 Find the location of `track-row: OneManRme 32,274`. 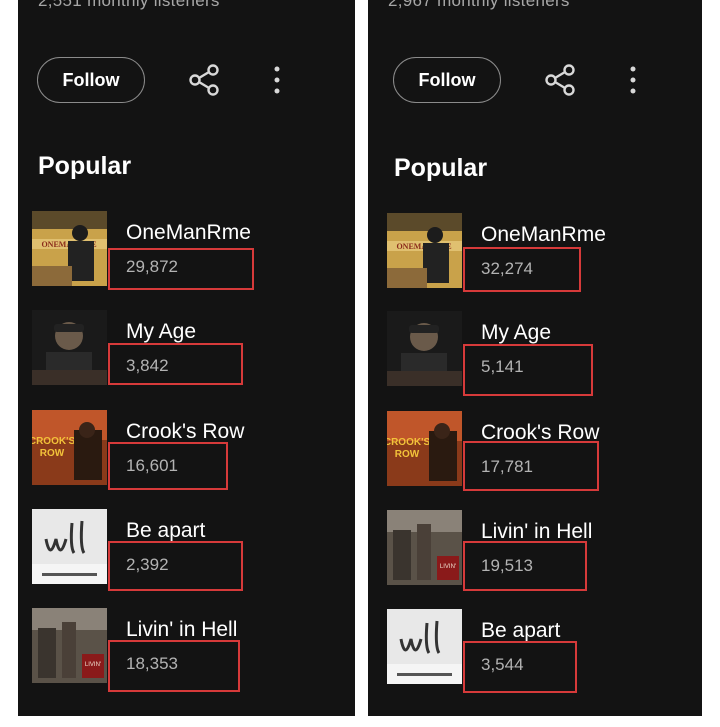

track-row: OneManRme 32,274 is located at coordinates (544, 252).